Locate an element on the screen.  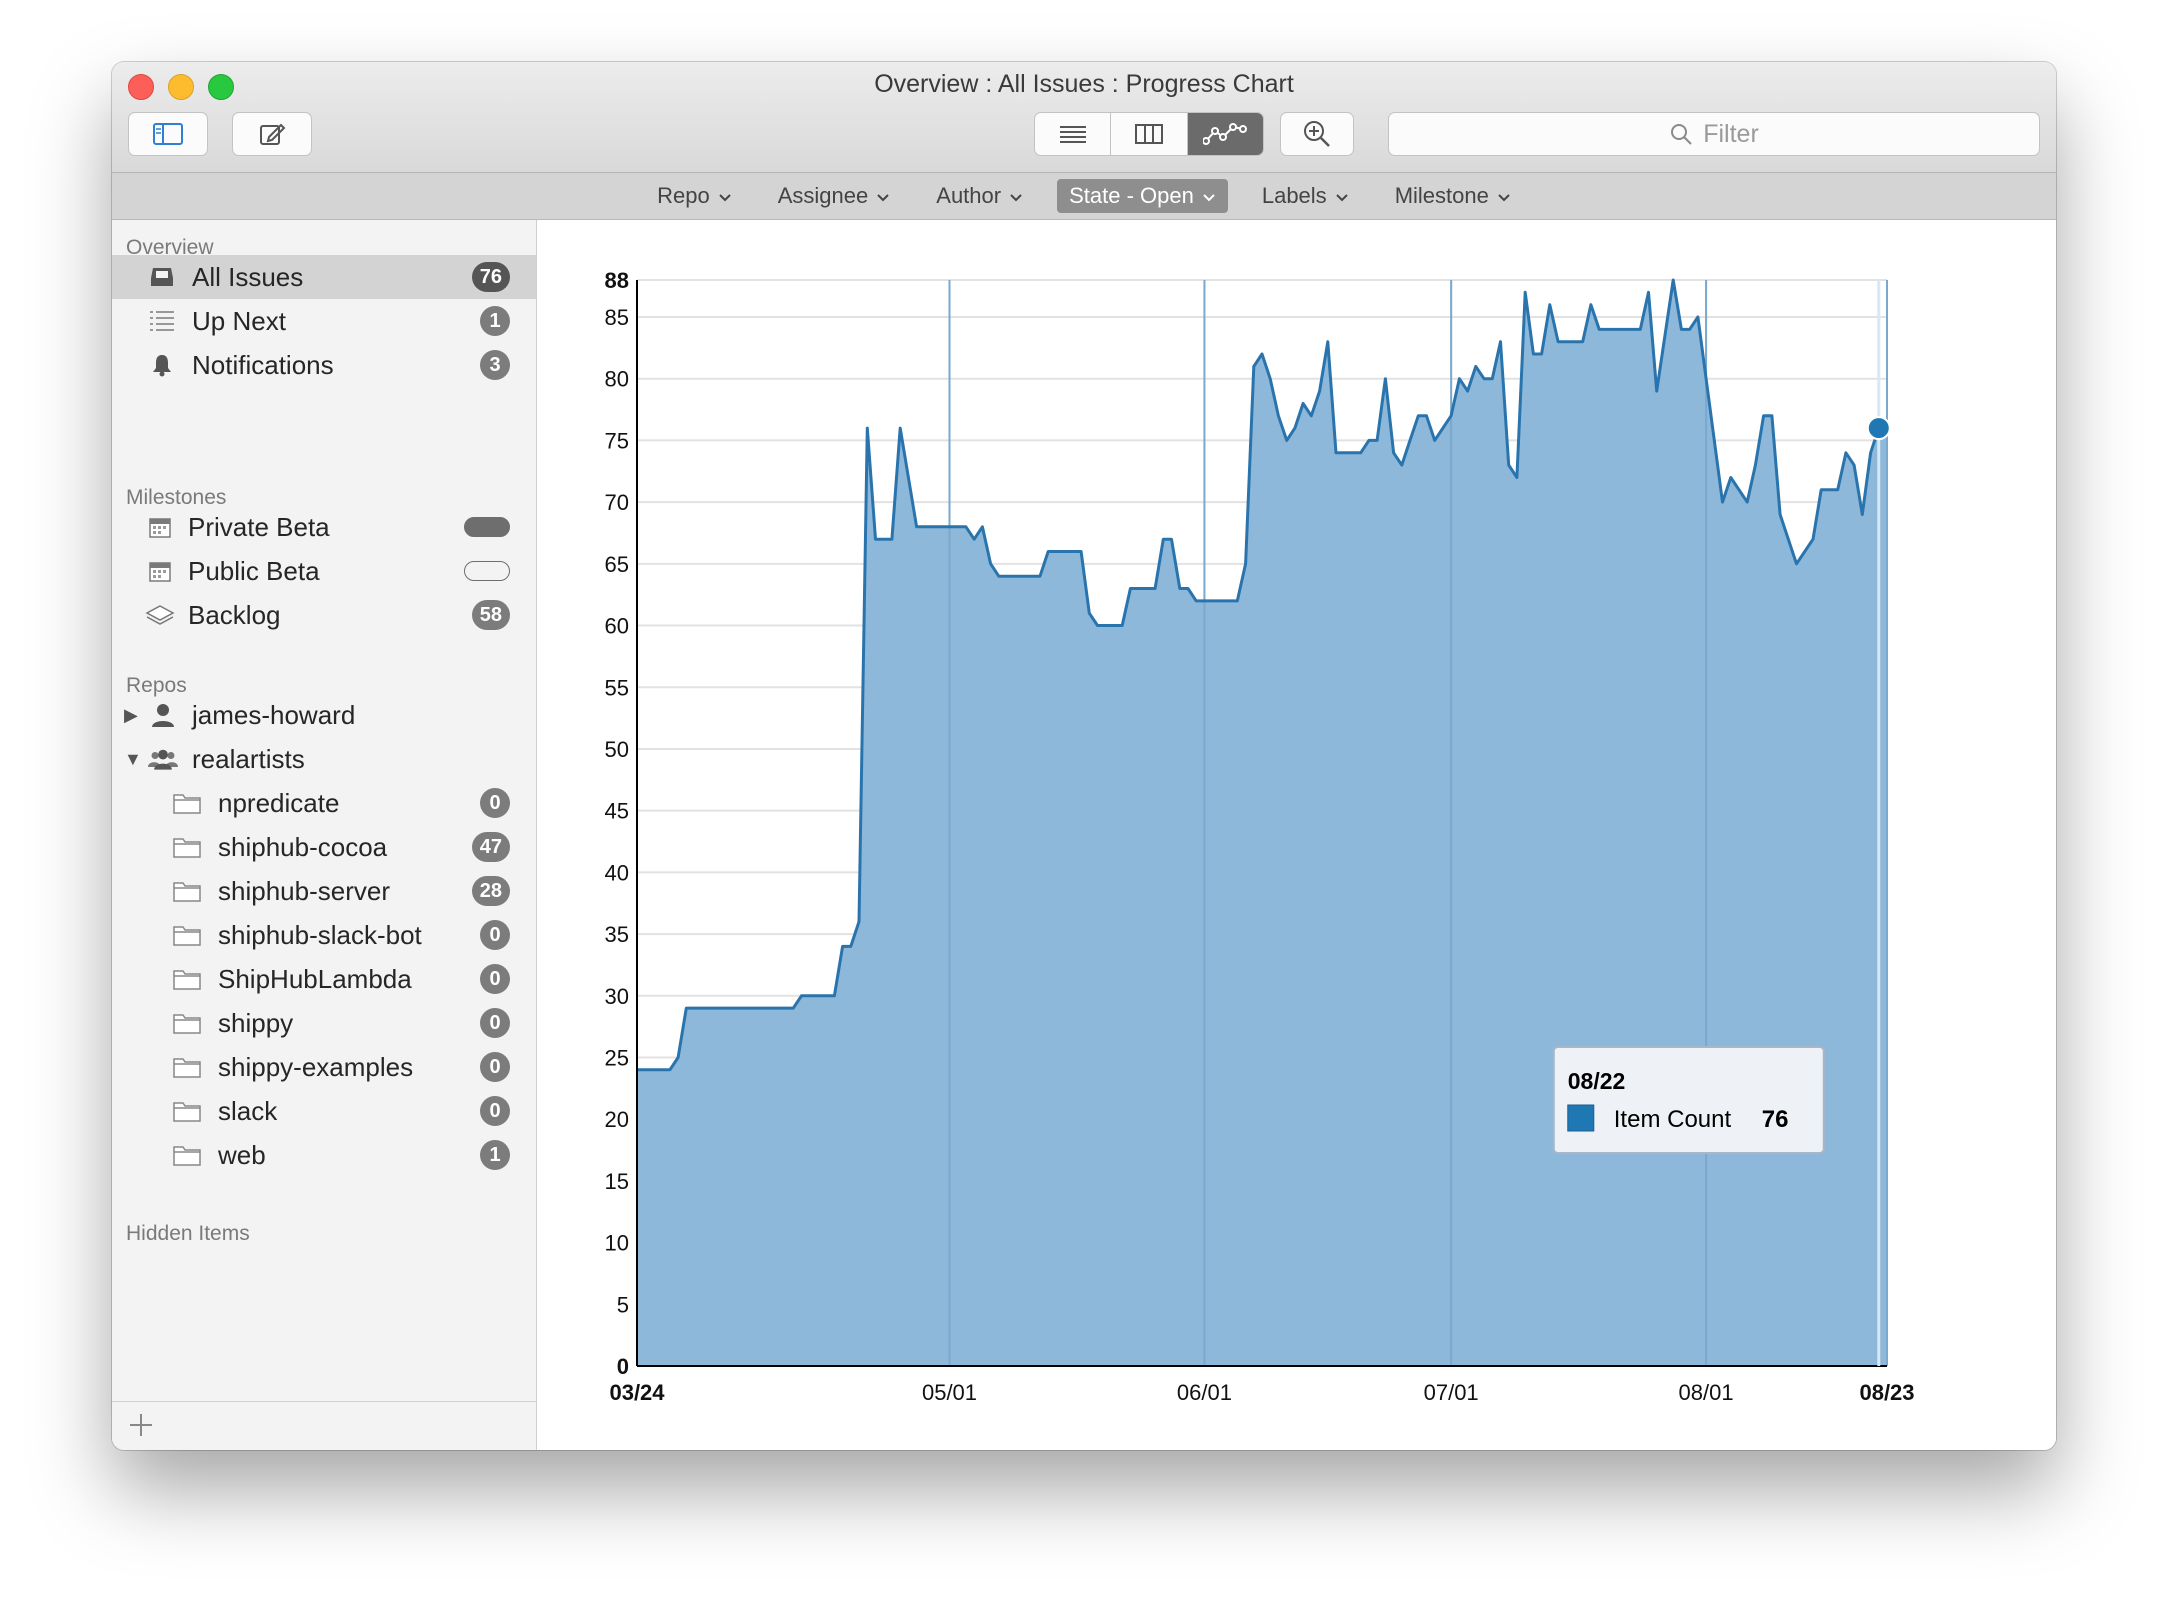
x-tick-label: 03/24 is located at coordinates (637, 1392).